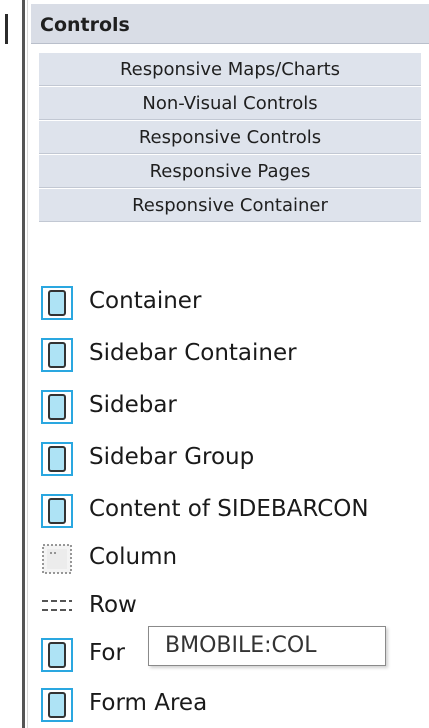 The width and height of the screenshot is (429, 728). Describe the element at coordinates (235, 408) in the screenshot. I see `toolbox-item-sidebar: Sidebar` at that location.